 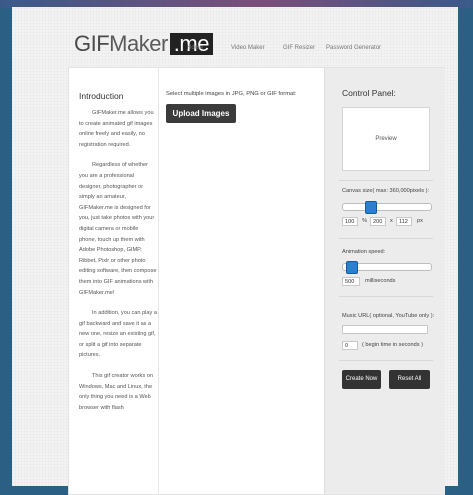 I want to click on nav-link-home: Home, so click(x=195, y=48).